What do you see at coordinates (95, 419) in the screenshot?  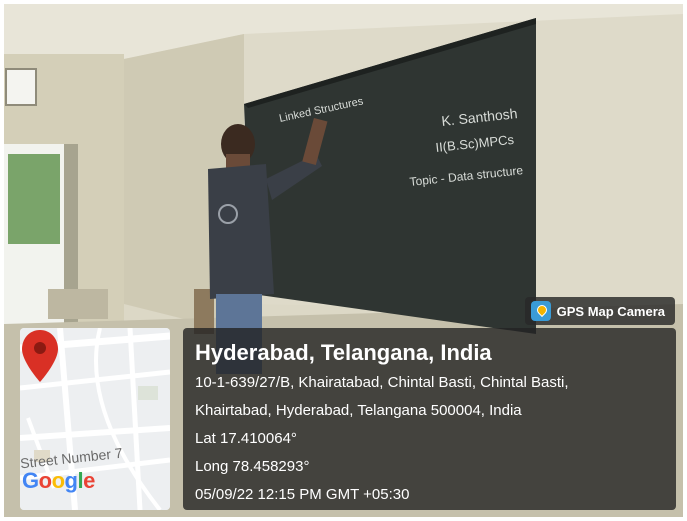 I see `map-thumbnail: Street Number 7 Google` at bounding box center [95, 419].